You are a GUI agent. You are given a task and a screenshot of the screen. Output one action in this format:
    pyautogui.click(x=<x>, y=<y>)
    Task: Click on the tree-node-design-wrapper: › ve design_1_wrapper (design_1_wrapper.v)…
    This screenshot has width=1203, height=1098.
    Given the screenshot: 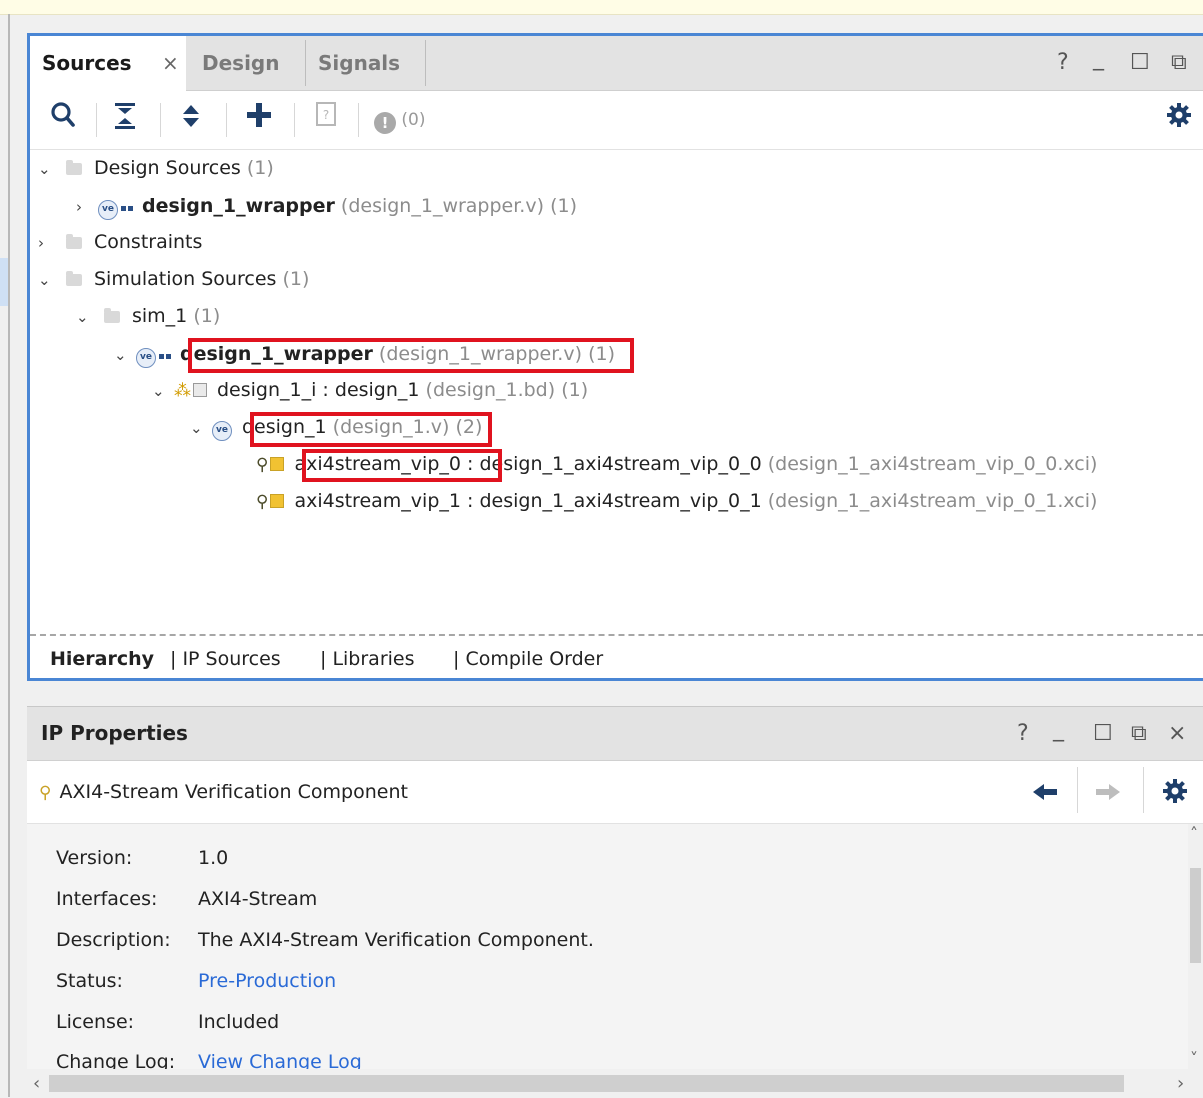 What is the action you would take?
    pyautogui.click(x=326, y=205)
    